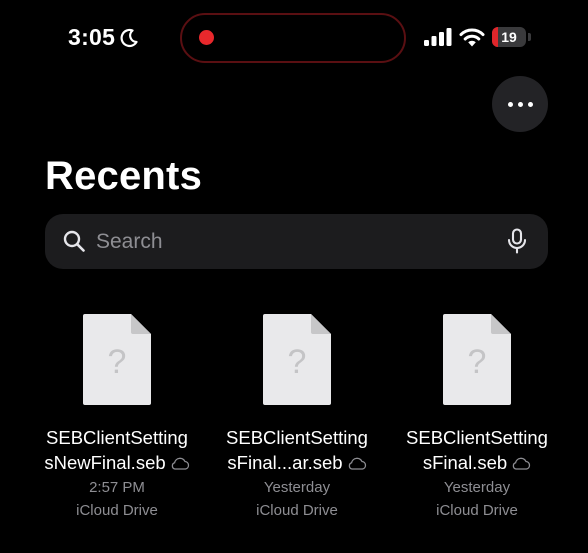 The width and height of the screenshot is (588, 553). I want to click on moon-icon, so click(129, 37).